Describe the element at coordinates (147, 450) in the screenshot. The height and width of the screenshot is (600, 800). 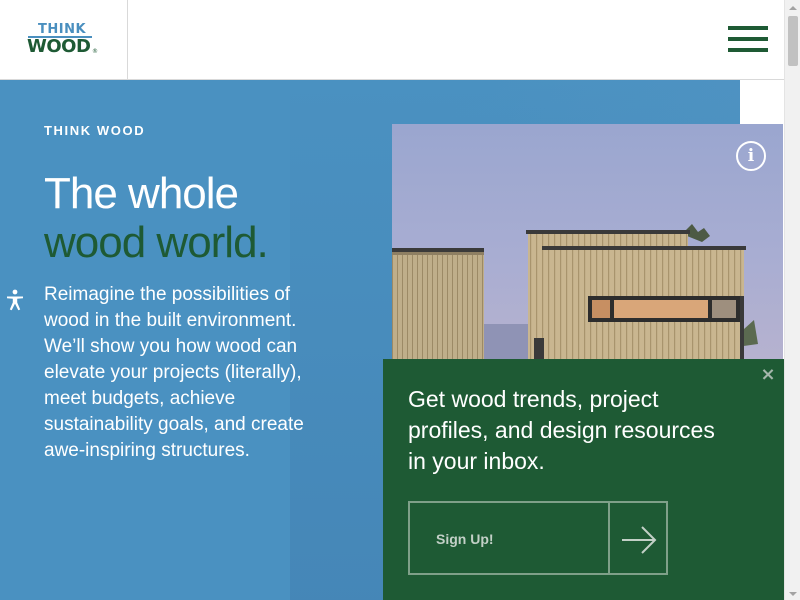
I see `hero-body-line: awe-inspiring structures.` at that location.